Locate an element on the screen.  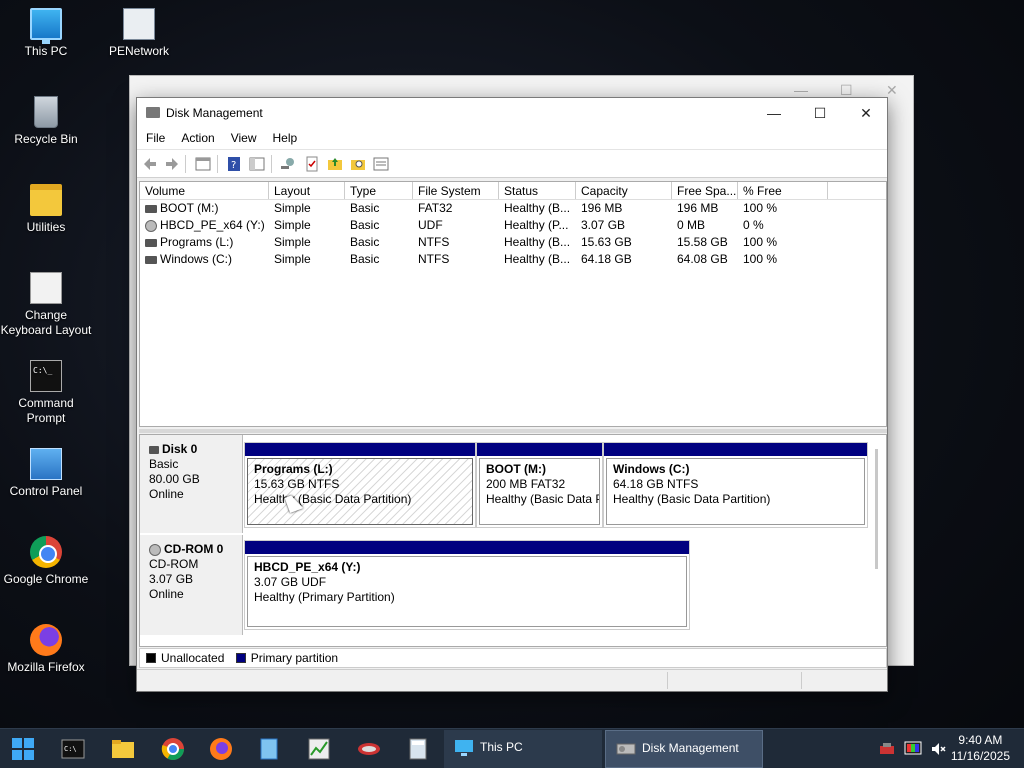
desktop-icon-label: This PC is located at coordinates (46, 51).